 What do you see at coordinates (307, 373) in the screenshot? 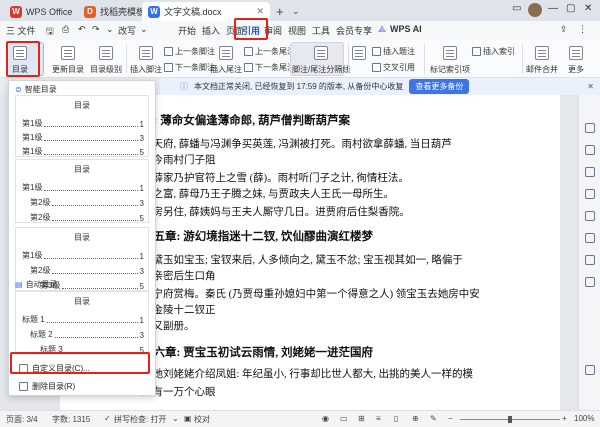
I see `paragraph-line: 的她刘姥姥介绍凤姐: 年纪虽小, 行事却比世人都大, 出挑的美人一样的模` at bounding box center [307, 373].